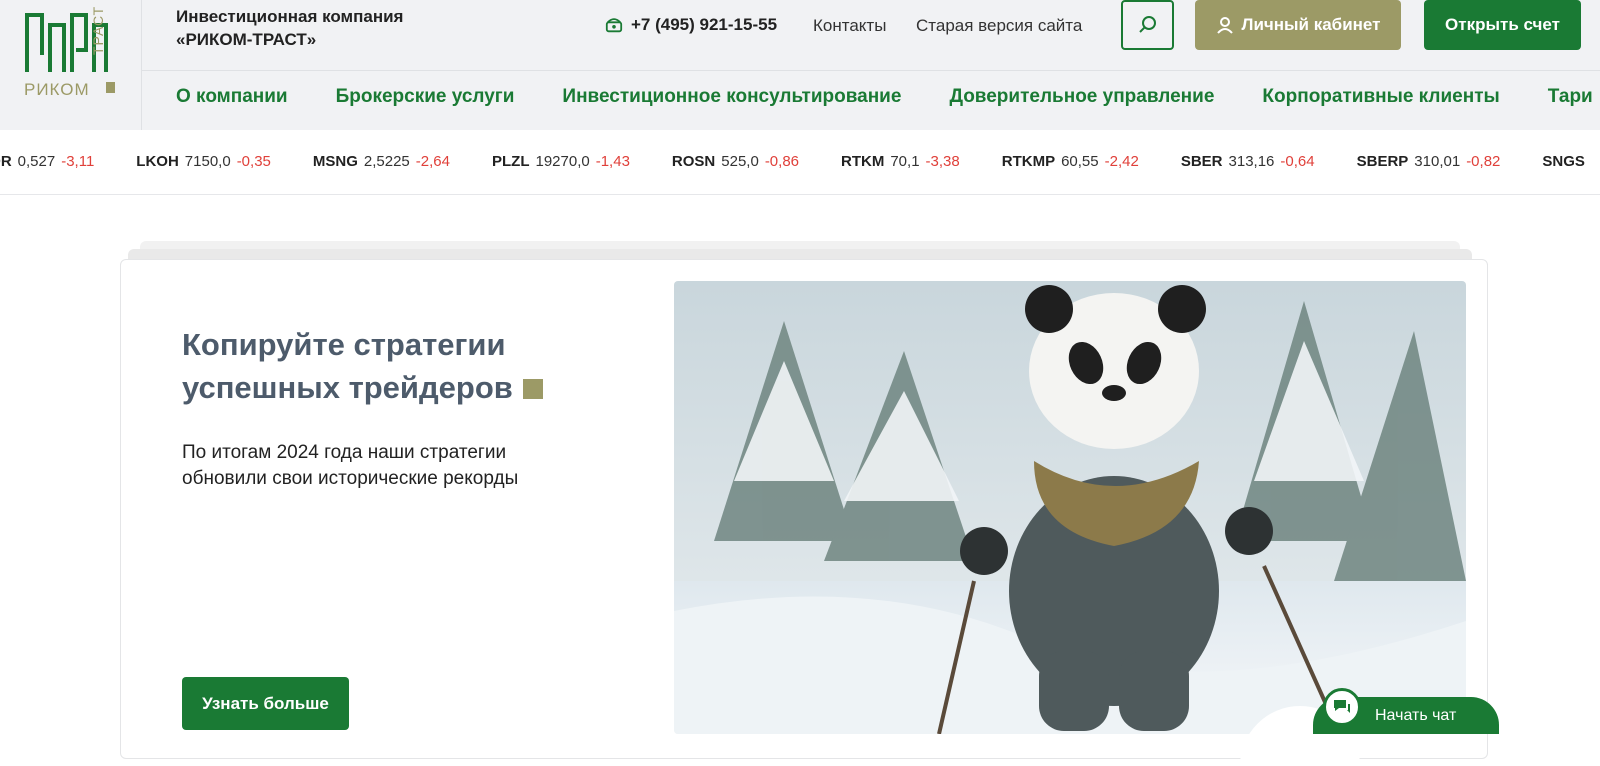 The width and height of the screenshot is (1600, 766). What do you see at coordinates (290, 16) in the screenshot?
I see `company-line1: Инвестиционная компания` at bounding box center [290, 16].